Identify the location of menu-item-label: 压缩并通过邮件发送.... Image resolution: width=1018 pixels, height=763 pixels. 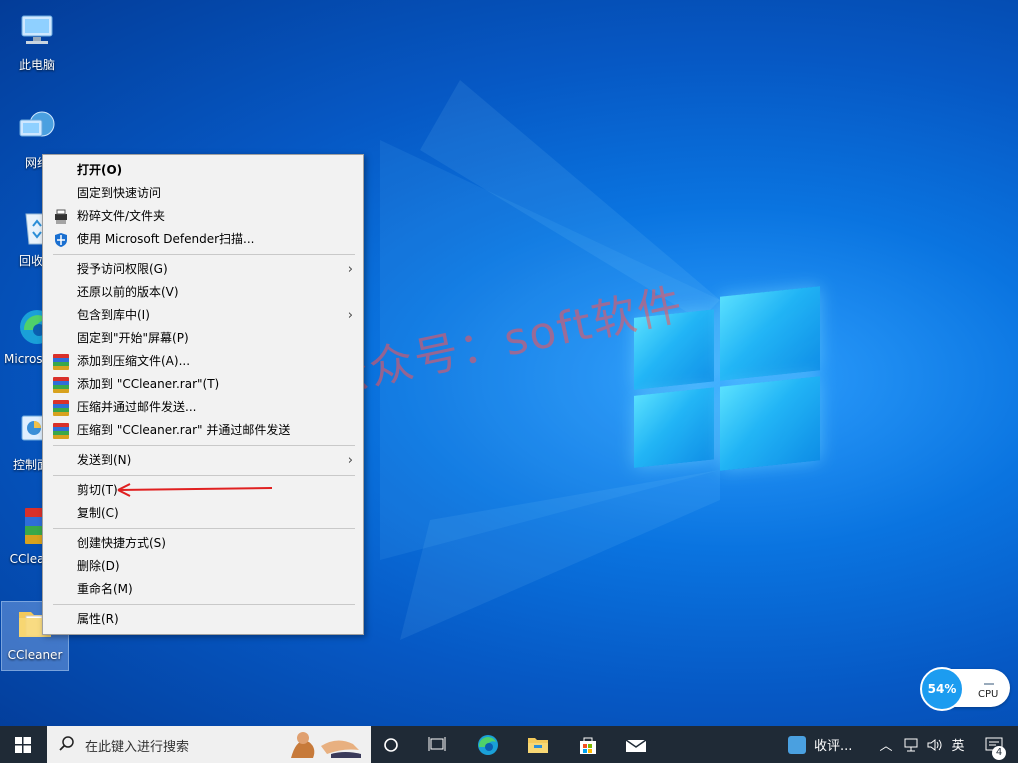
(137, 407).